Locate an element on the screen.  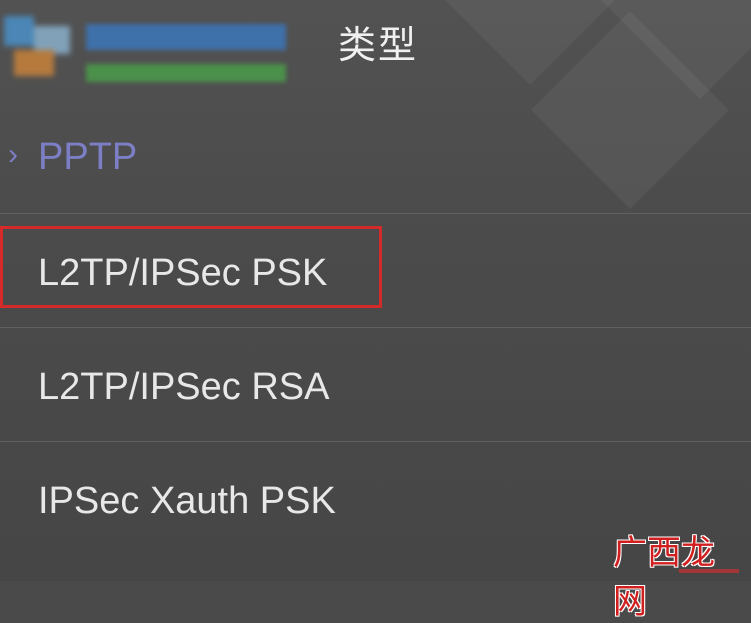
watermark-text: 广西龙网 is located at coordinates (664, 577).